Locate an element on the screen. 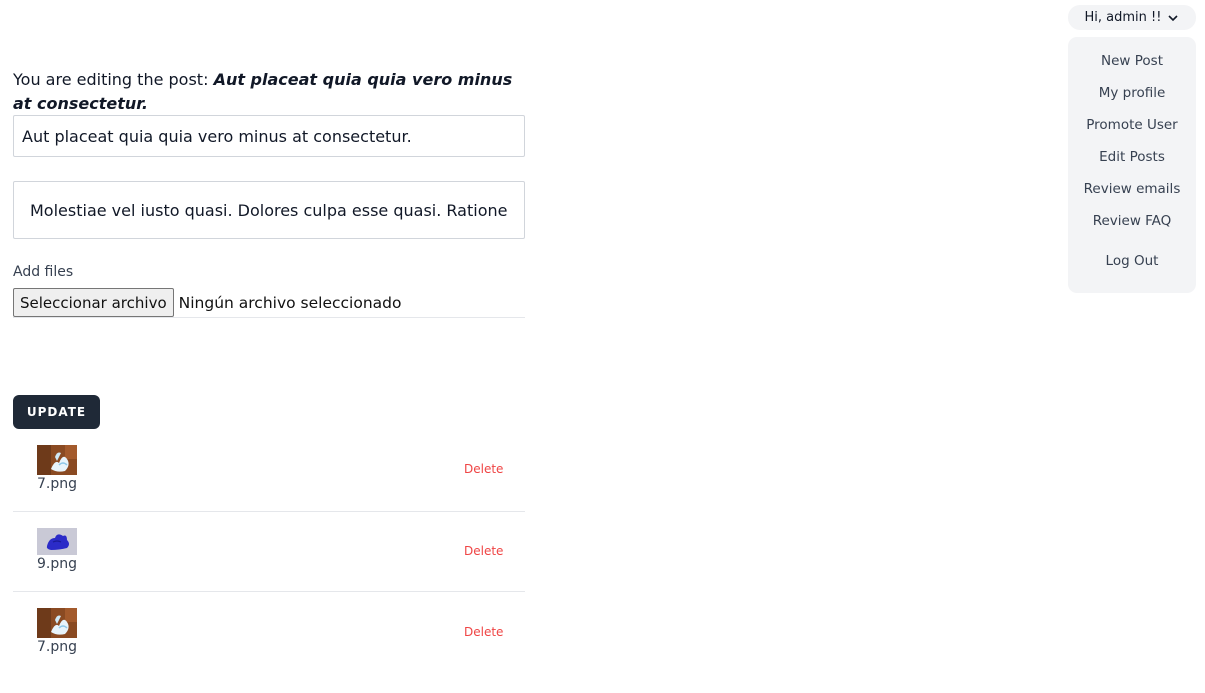  menu-item-review-faq: Review FAQ is located at coordinates (1132, 221).